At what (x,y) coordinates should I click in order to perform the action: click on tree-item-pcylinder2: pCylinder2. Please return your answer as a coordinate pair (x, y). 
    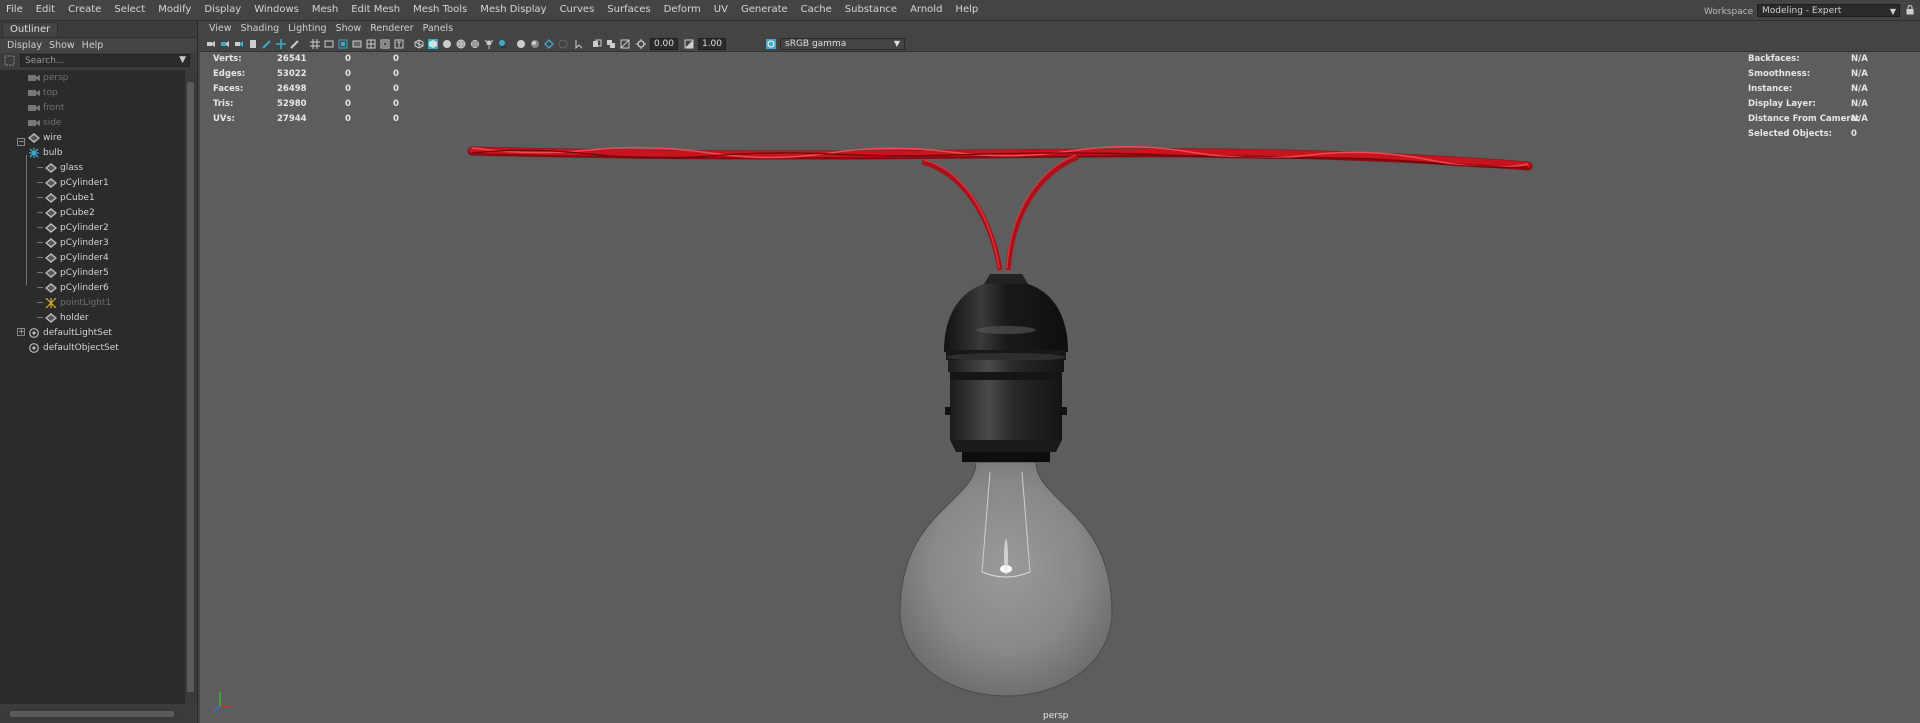
    Looking at the image, I should click on (73, 227).